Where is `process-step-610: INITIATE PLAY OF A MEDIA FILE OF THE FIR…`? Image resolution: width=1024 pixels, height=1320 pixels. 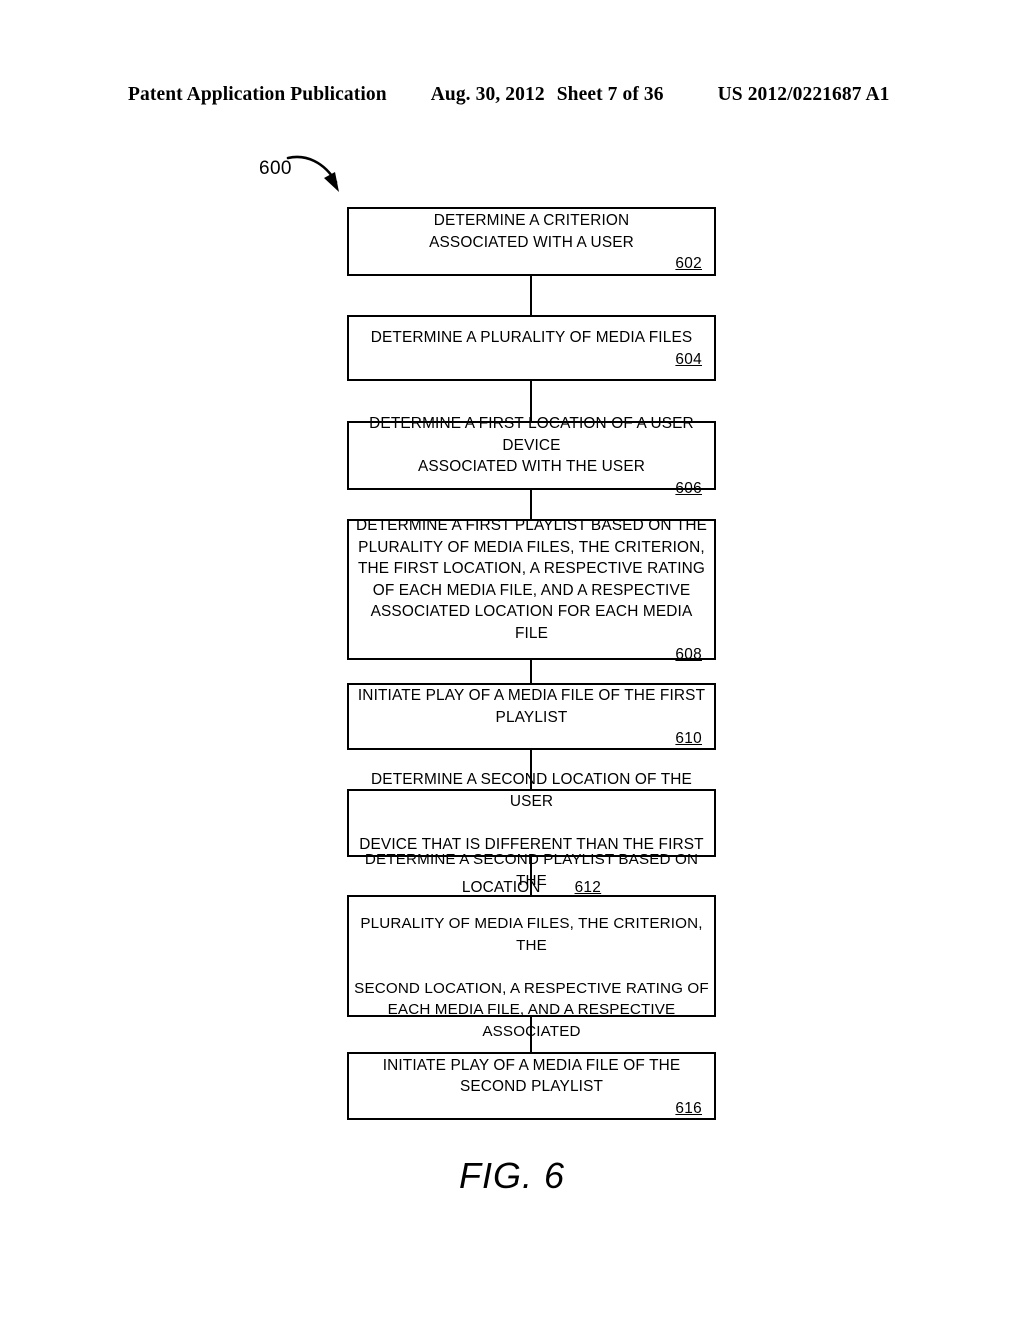
process-step-610: INITIATE PLAY OF A MEDIA FILE OF THE FIR… is located at coordinates (531, 716).